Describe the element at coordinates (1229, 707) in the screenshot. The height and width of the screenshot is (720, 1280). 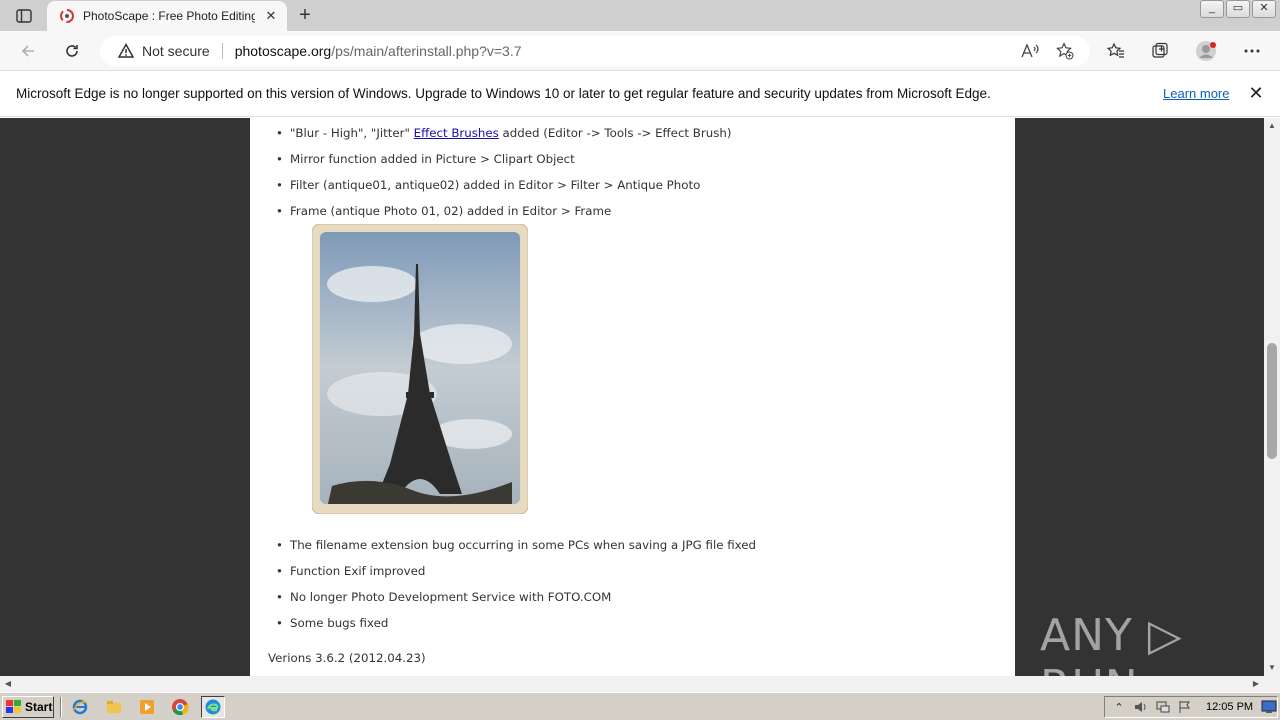
I see `taskbar-clock: 12:05 PM` at that location.